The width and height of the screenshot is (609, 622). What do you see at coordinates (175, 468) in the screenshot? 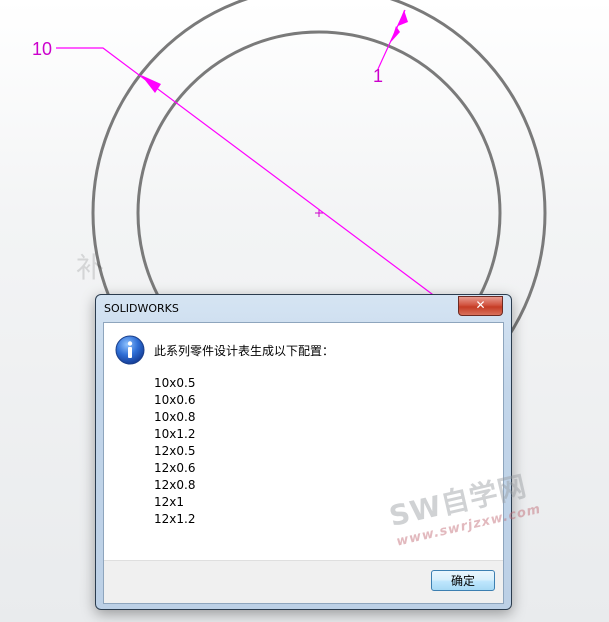
I see `list-item: 12x0.6` at bounding box center [175, 468].